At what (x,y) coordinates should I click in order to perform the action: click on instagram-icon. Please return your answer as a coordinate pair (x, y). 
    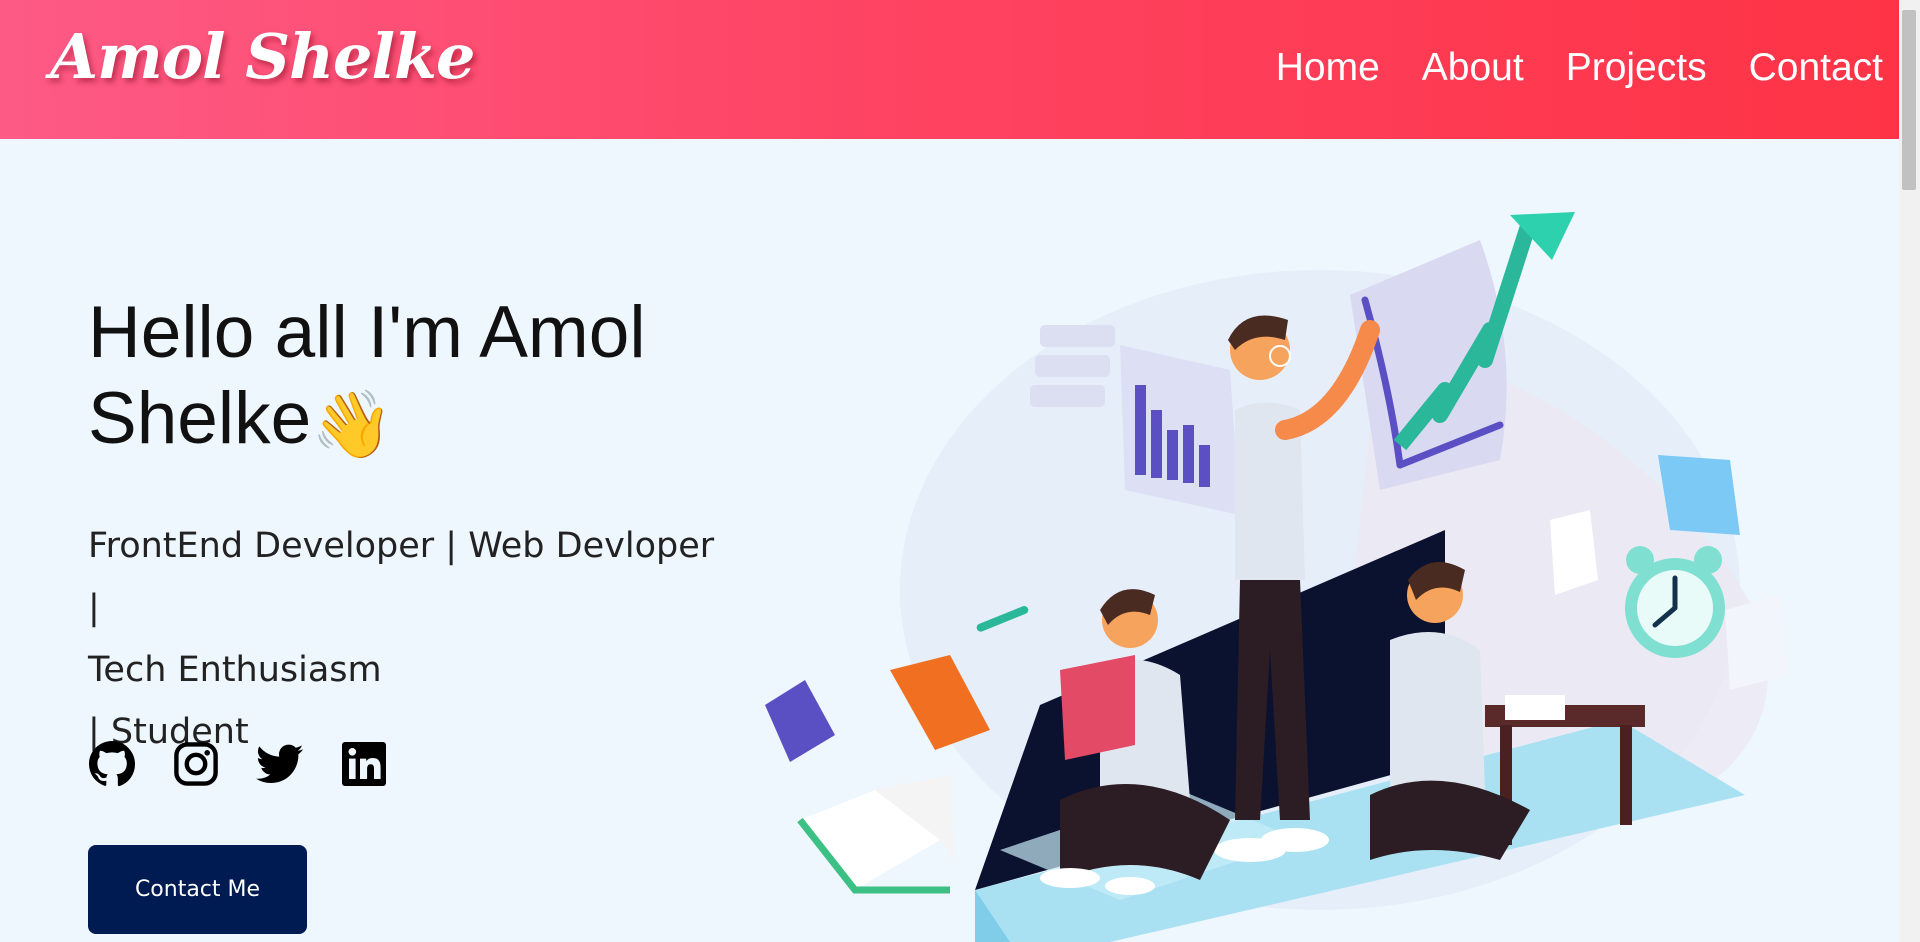
    Looking at the image, I should click on (196, 764).